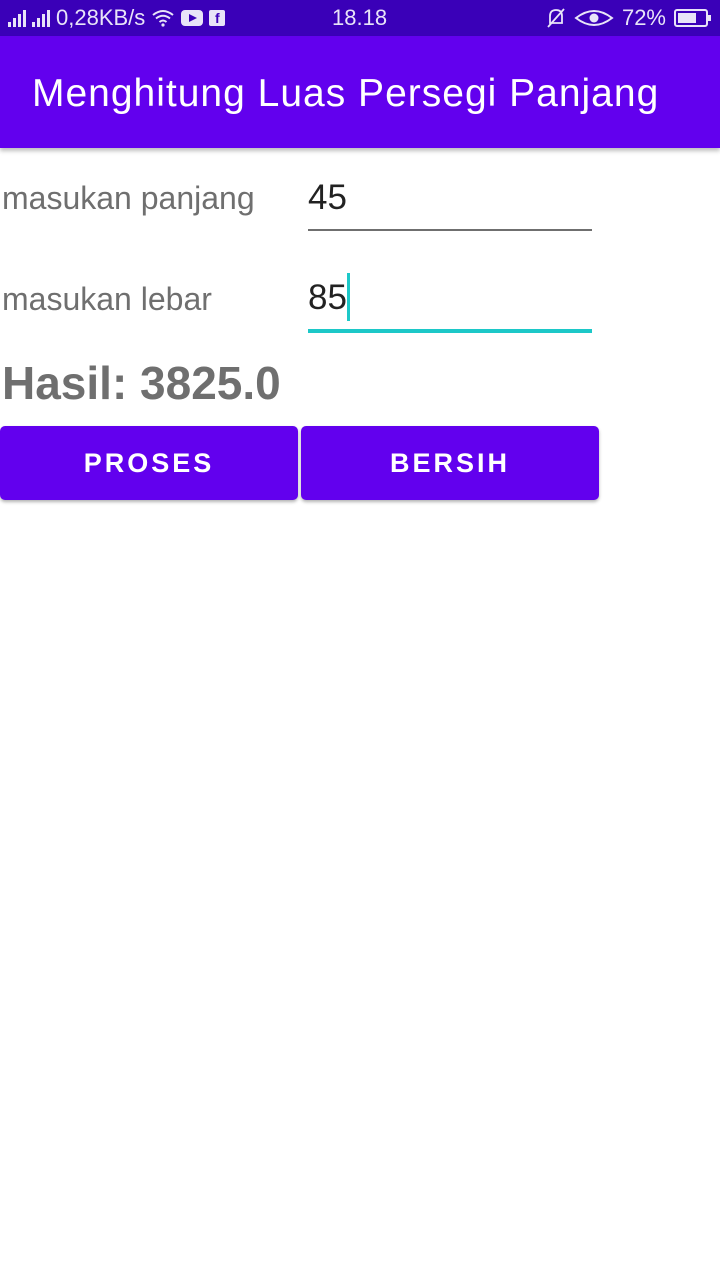 The height and width of the screenshot is (1280, 720). I want to click on wifi-icon, so click(163, 18).